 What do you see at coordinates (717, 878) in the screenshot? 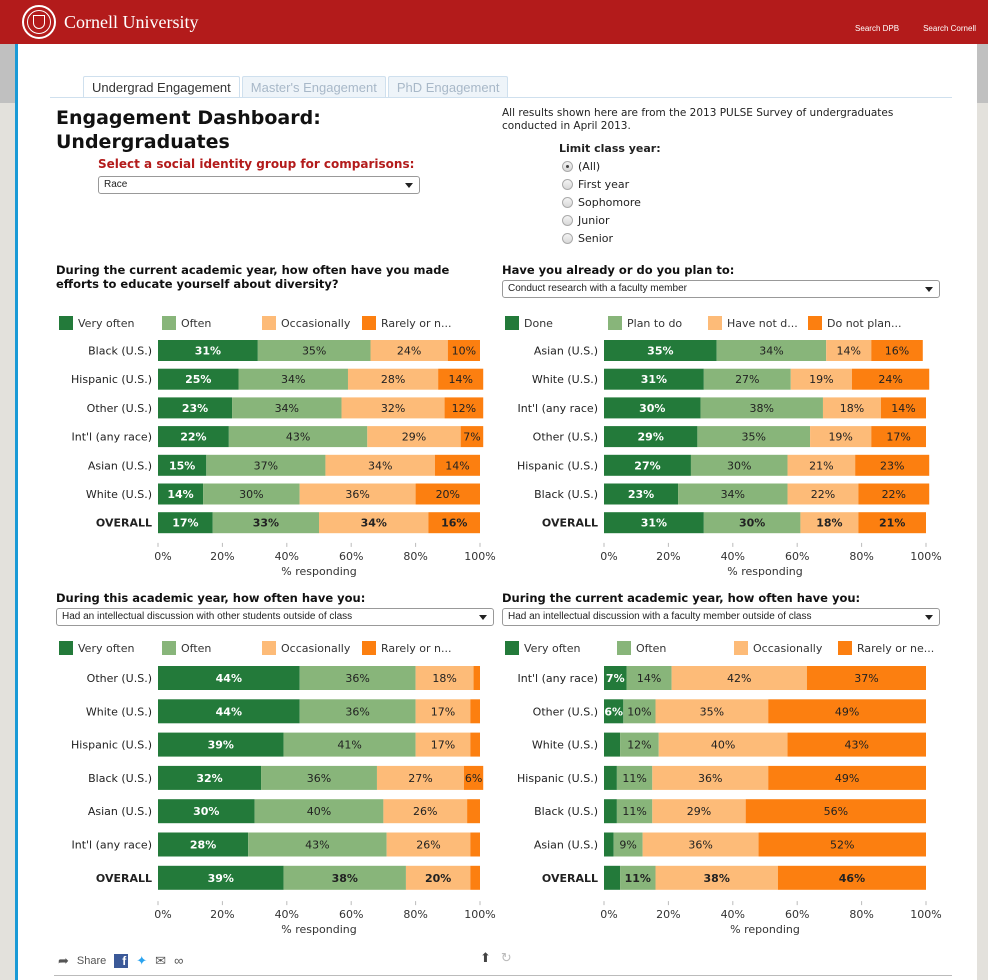
I see `data-label: 38%` at bounding box center [717, 878].